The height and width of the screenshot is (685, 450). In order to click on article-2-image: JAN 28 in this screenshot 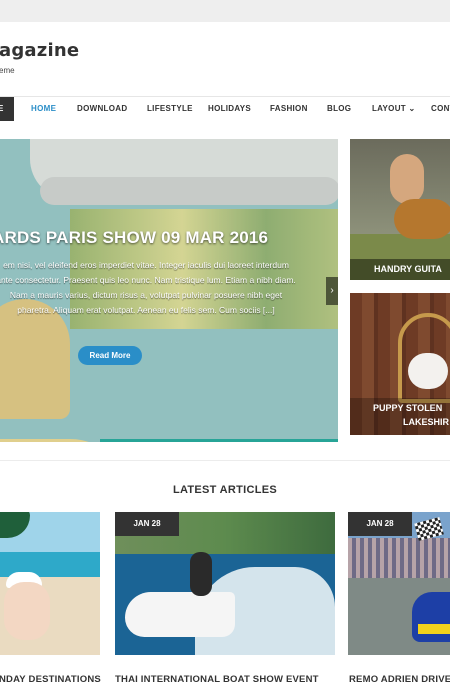, I will do `click(225, 583)`.